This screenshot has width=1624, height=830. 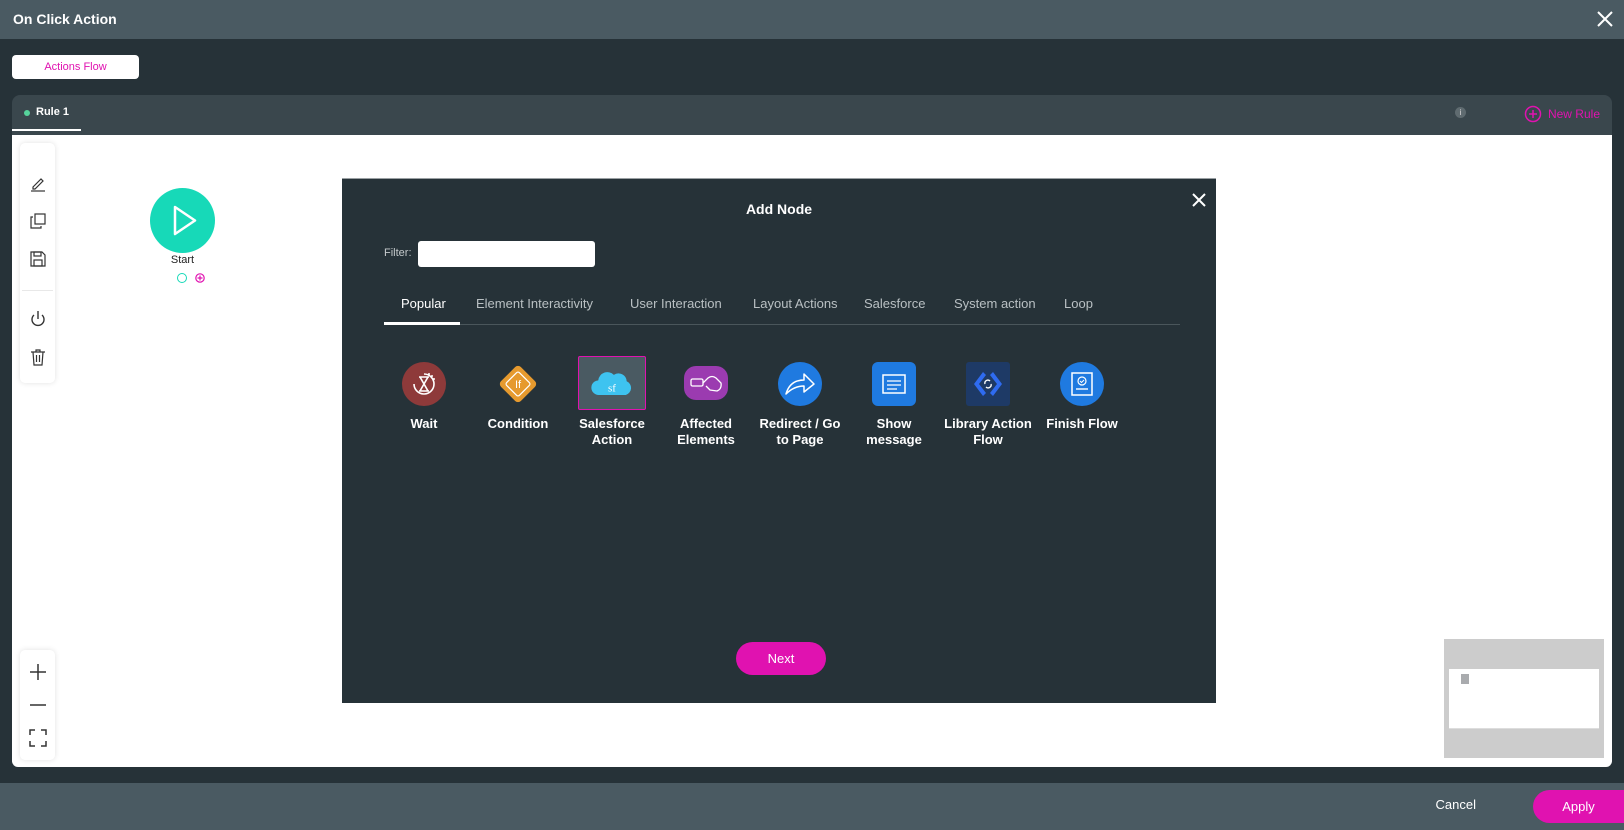 I want to click on minimap-viewport, so click(x=1524, y=699).